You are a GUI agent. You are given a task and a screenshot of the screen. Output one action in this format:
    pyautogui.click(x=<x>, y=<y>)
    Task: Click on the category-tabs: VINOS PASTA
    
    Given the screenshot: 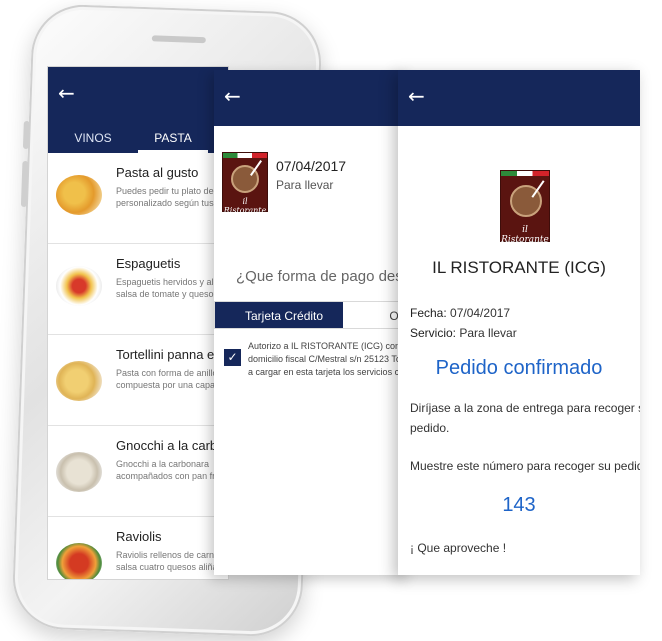 What is the action you would take?
    pyautogui.click(x=138, y=139)
    